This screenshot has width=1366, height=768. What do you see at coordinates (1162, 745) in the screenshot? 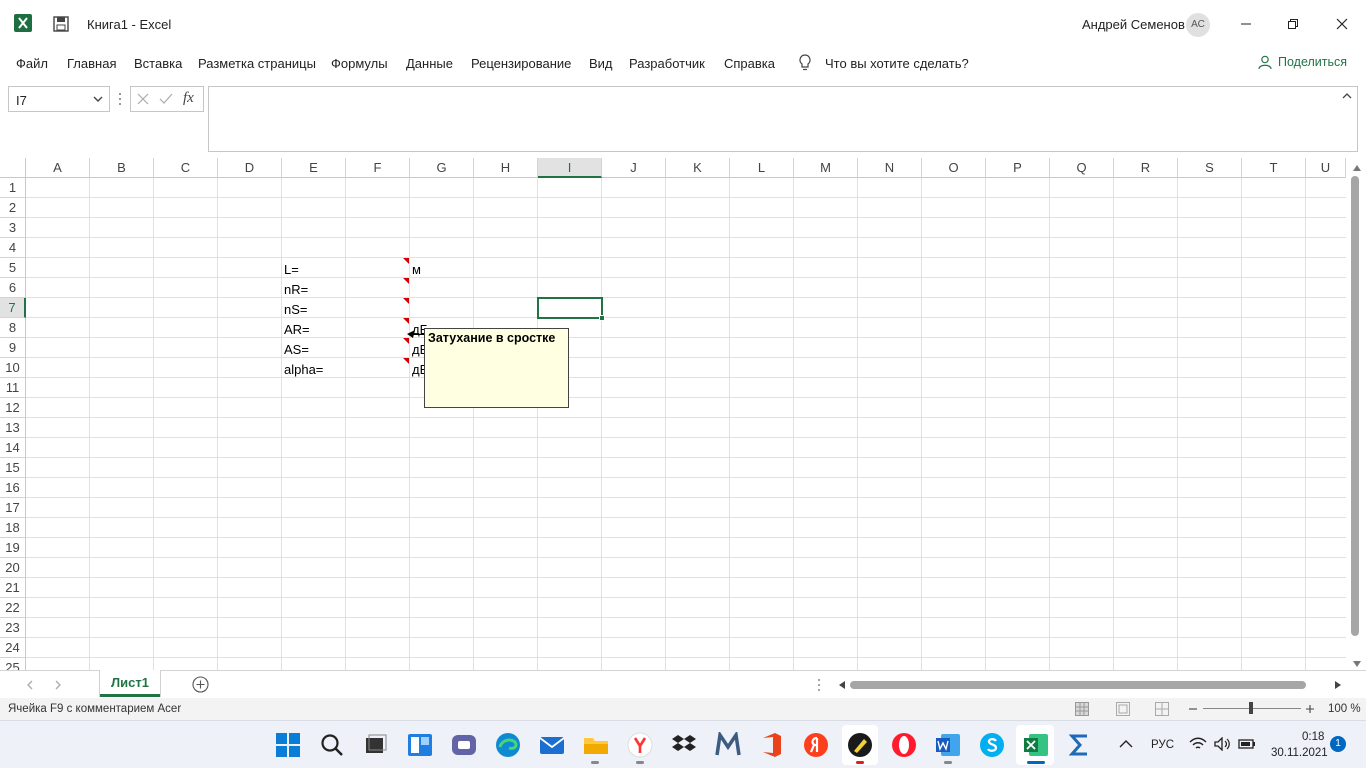
I see `language-indicator: РУС` at bounding box center [1162, 745].